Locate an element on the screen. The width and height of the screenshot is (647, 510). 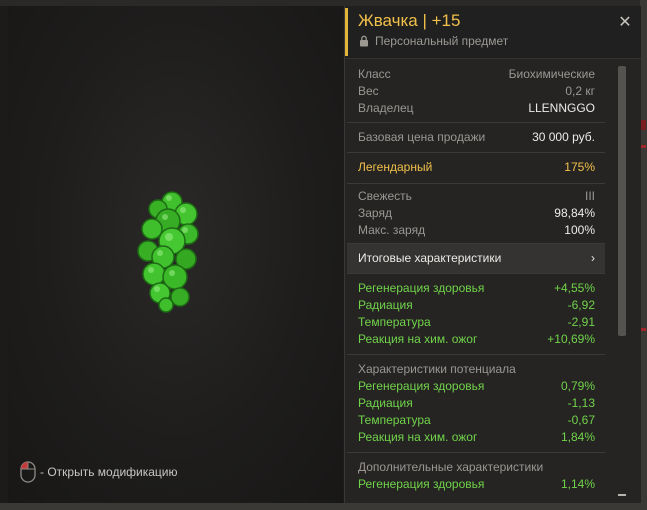
total-characteristics-label: Итоговые характеристики is located at coordinates (430, 258).